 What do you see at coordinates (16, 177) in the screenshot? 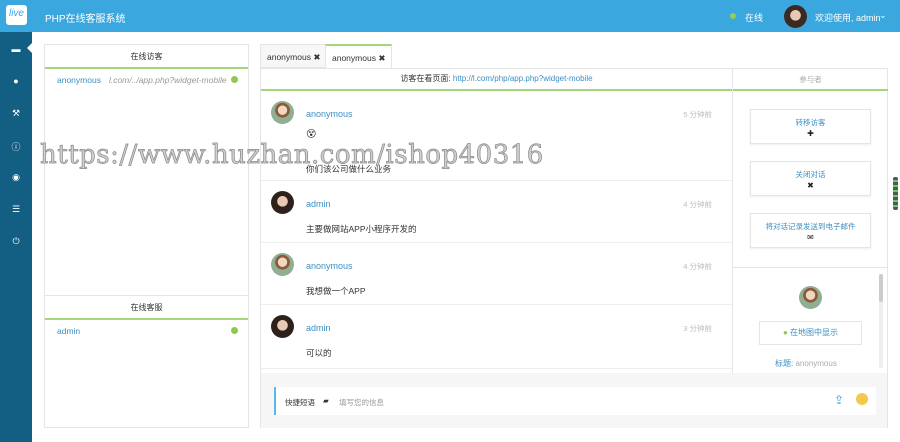
I see `eye-icon: ◉` at bounding box center [16, 177].